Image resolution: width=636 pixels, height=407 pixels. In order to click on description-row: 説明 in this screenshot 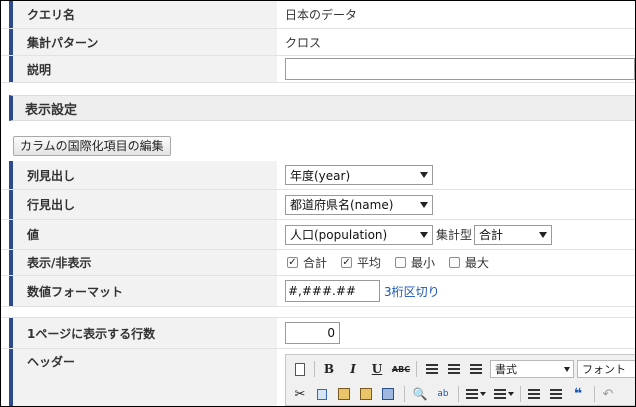, I will do `click(318, 69)`.